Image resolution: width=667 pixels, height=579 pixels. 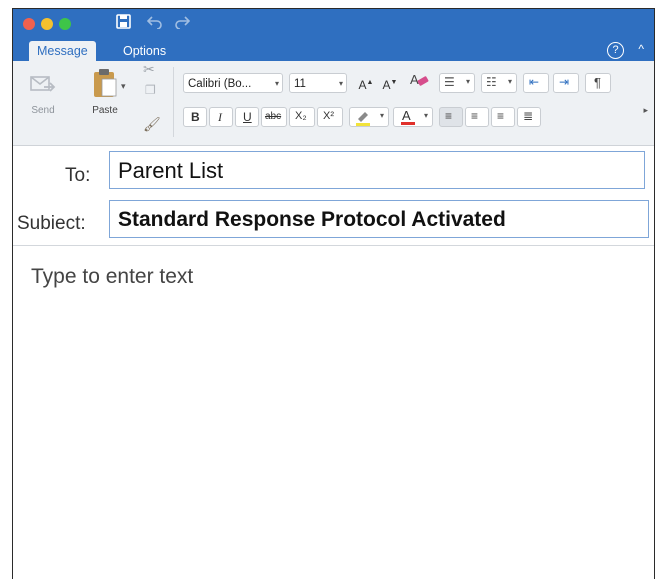 I want to click on zoom-window-button, so click(x=65, y=24).